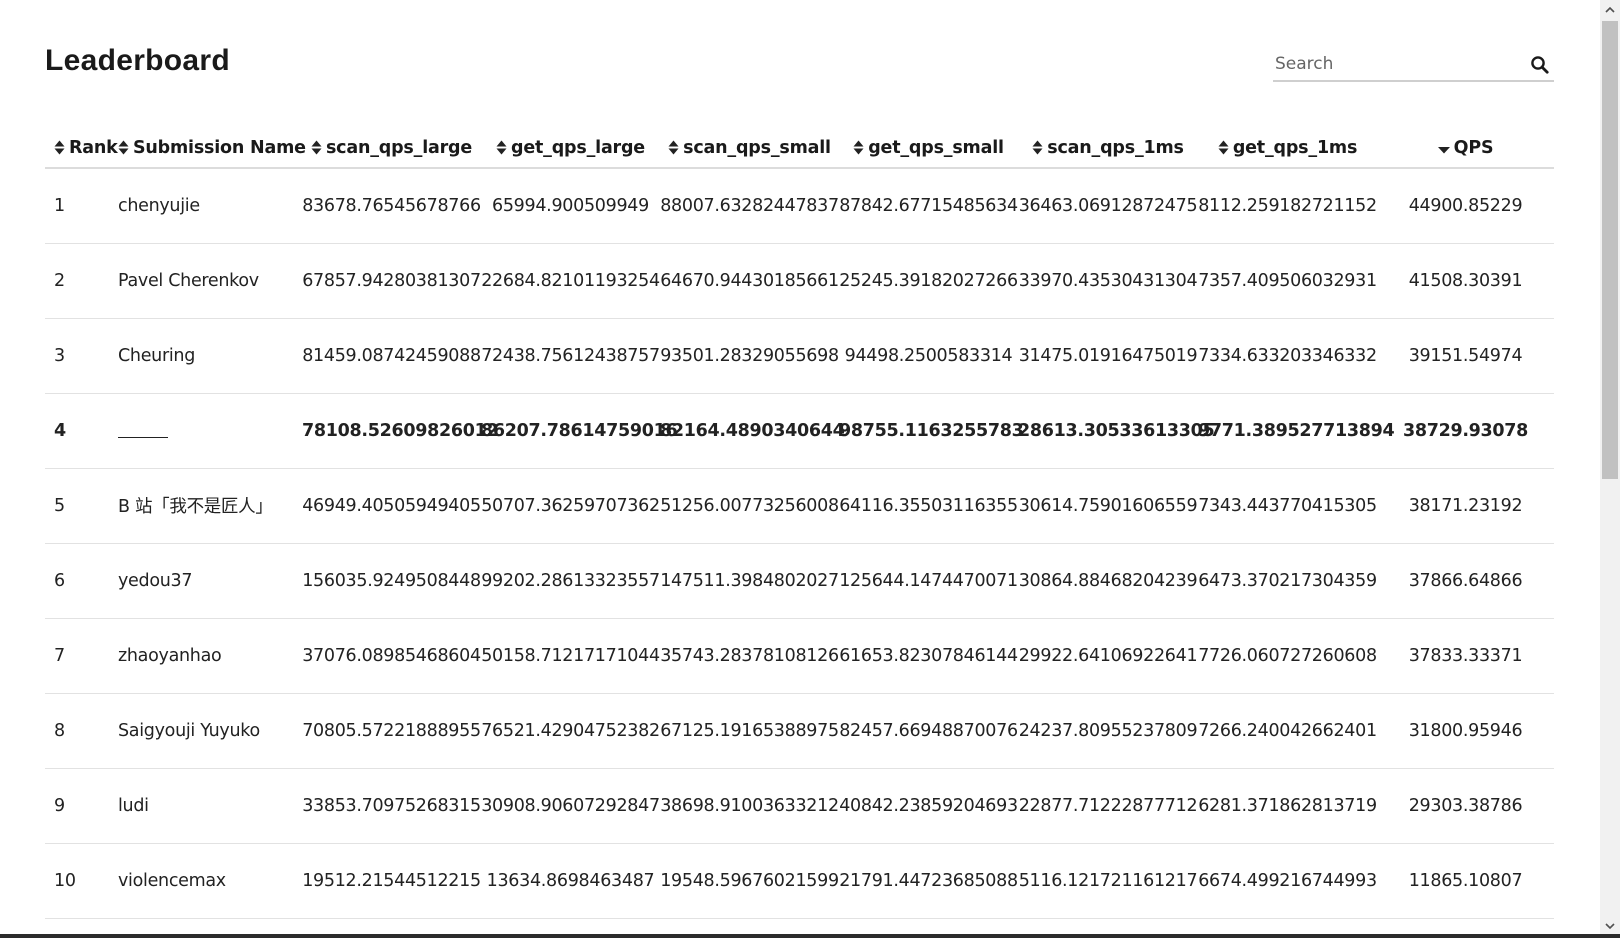 The image size is (1620, 938). What do you see at coordinates (749, 656) in the screenshot?
I see `cell-scan-qps-small: 35743.28378108126` at bounding box center [749, 656].